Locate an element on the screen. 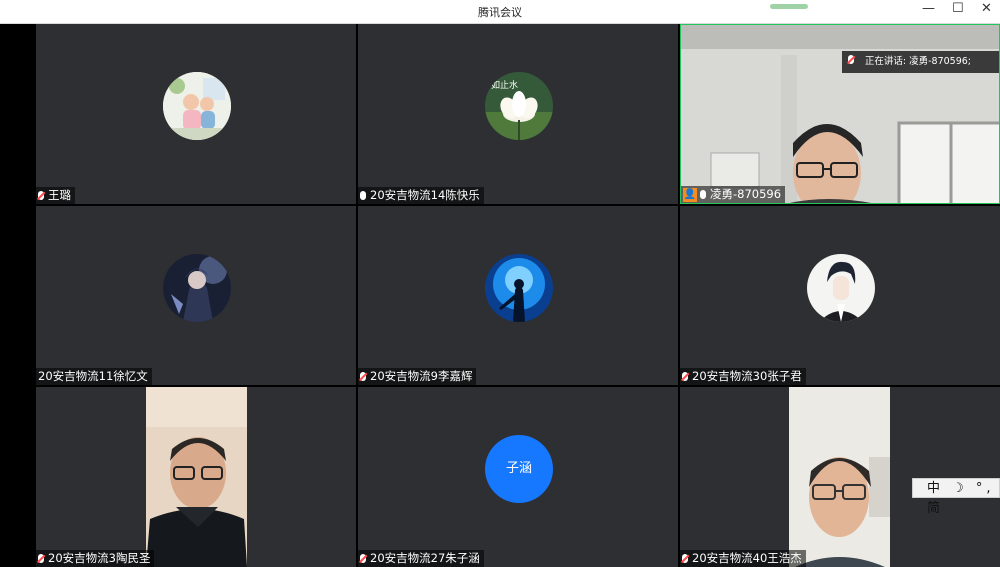  participant-tile-active-speaker: 正在讲话: 凌勇-870596; 👤 凌勇-870596 is located at coordinates (840, 114).